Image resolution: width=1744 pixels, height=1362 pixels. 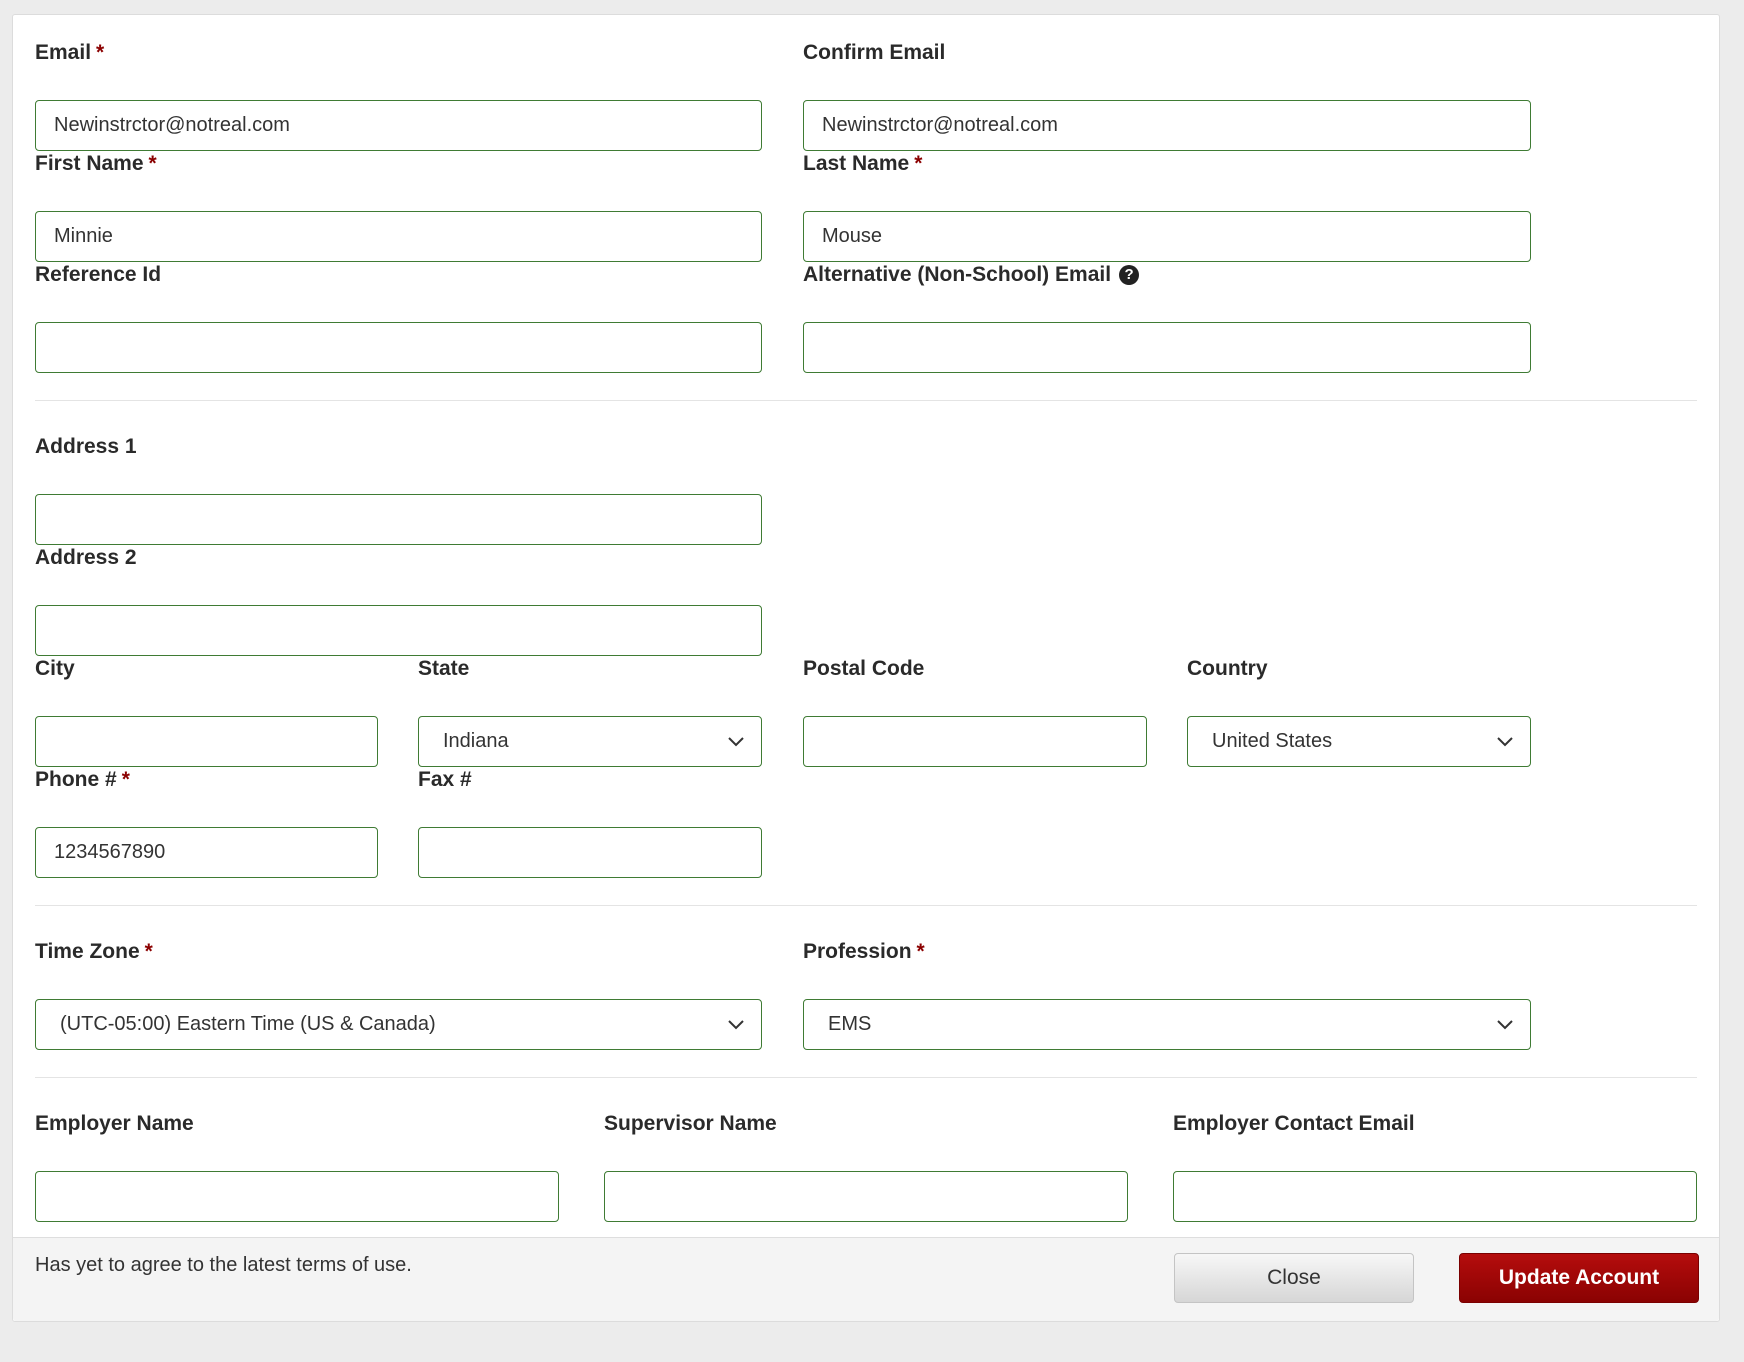 What do you see at coordinates (1359, 741) in the screenshot?
I see `country-select: United States` at bounding box center [1359, 741].